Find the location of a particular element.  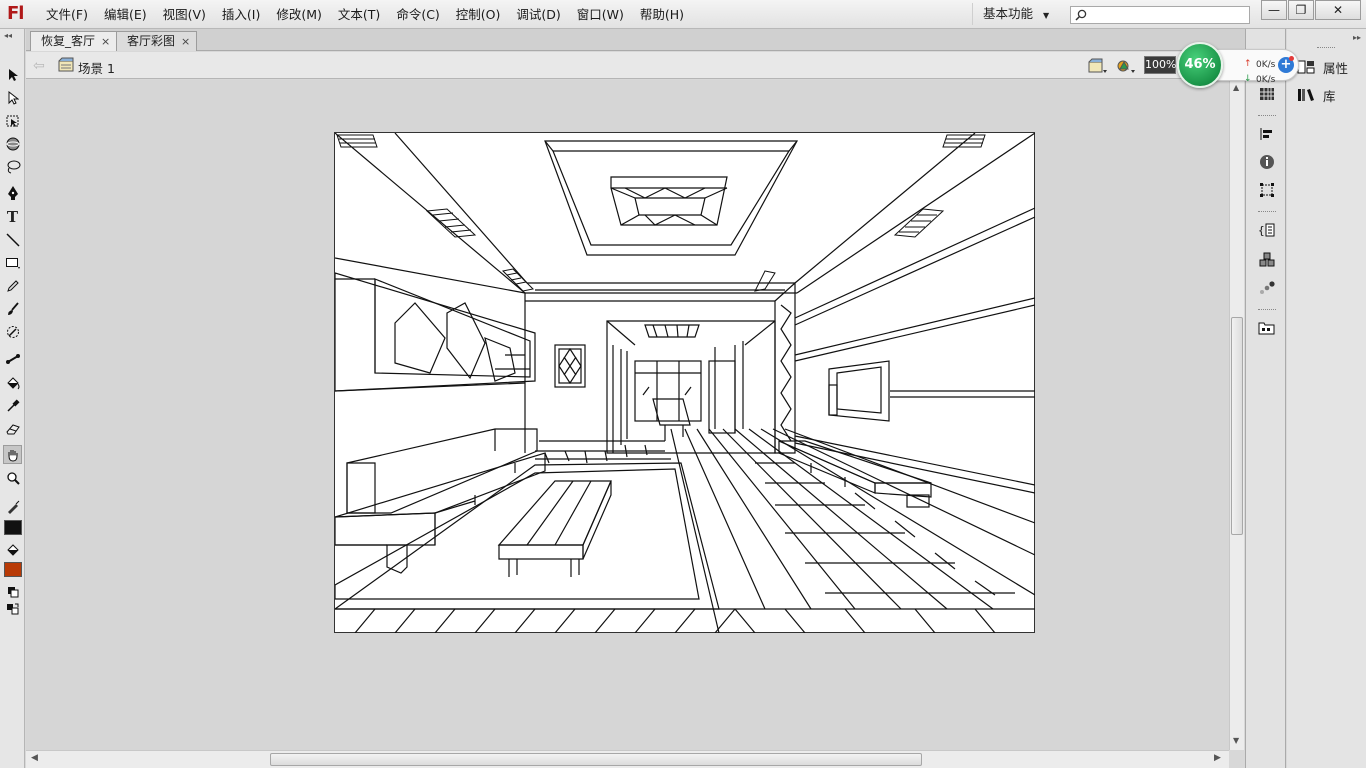

menu-text: 文本(T) is located at coordinates (359, 14).